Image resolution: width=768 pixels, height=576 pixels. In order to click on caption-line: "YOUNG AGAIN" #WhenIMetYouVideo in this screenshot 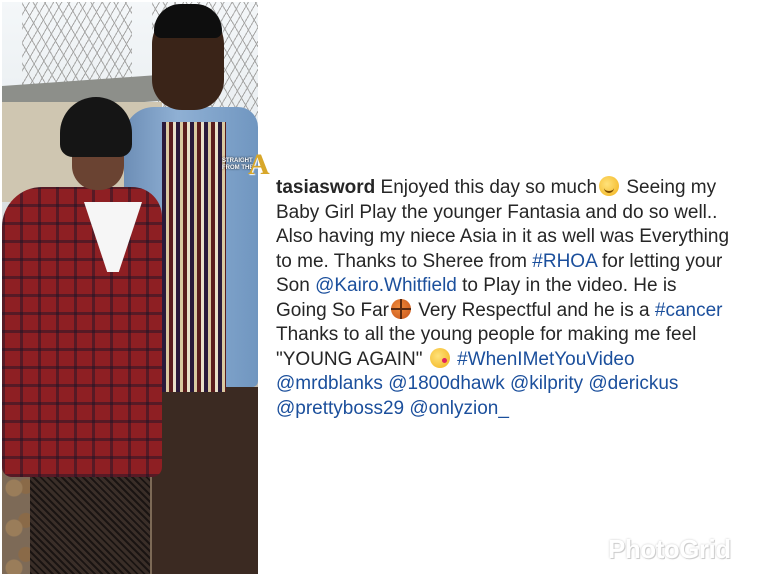, I will do `click(516, 360)`.